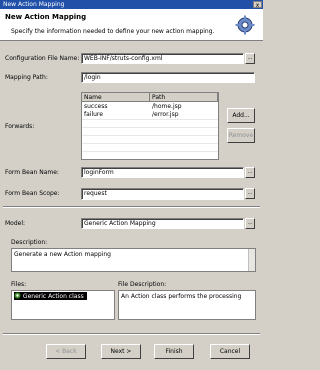  I want to click on remove-forward-button: Remove, so click(241, 135).